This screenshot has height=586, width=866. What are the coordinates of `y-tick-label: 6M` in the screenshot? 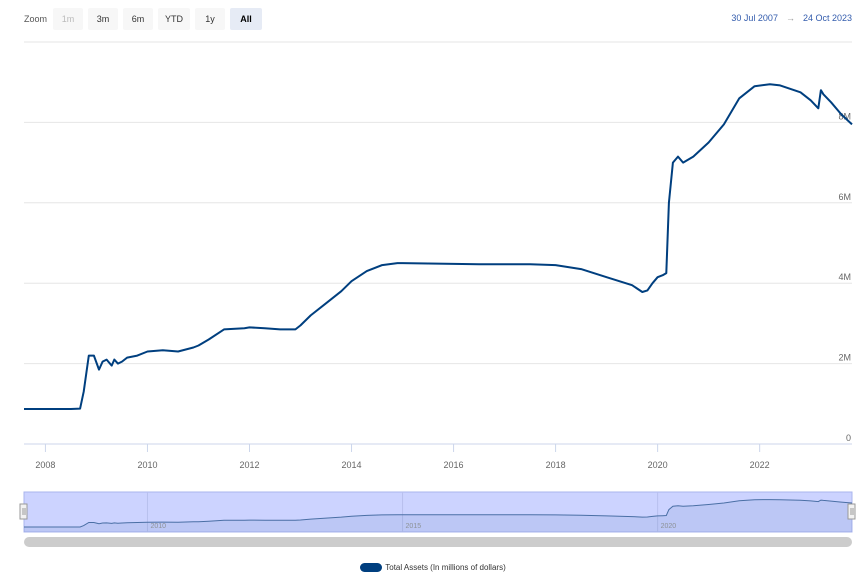 It's located at (844, 197).